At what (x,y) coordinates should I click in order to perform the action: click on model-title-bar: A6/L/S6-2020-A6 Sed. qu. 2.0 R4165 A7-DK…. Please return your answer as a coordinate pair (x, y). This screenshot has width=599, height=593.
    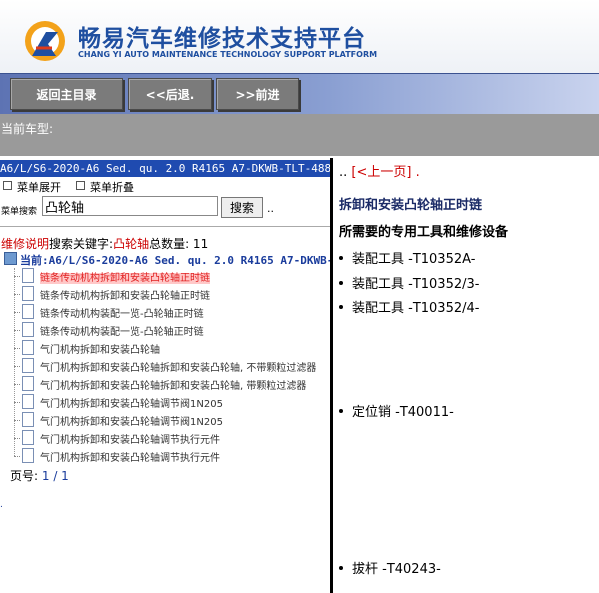
    Looking at the image, I should click on (165, 168).